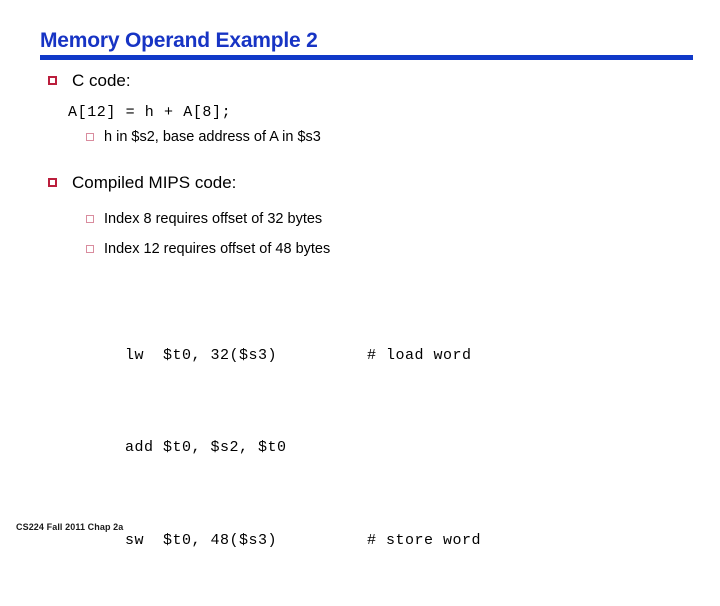 The height and width of the screenshot is (606, 720). What do you see at coordinates (360, 249) in the screenshot?
I see `subbullet-index-12: Index 12 requires offset of 48 bytes` at bounding box center [360, 249].